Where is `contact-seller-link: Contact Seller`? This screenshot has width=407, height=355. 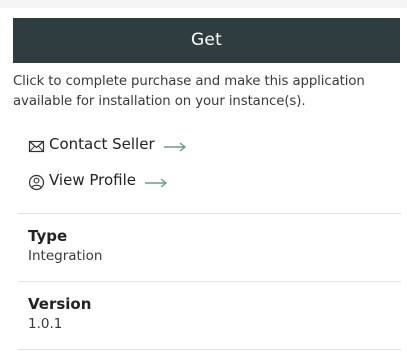 contact-seller-link: Contact Seller is located at coordinates (107, 144).